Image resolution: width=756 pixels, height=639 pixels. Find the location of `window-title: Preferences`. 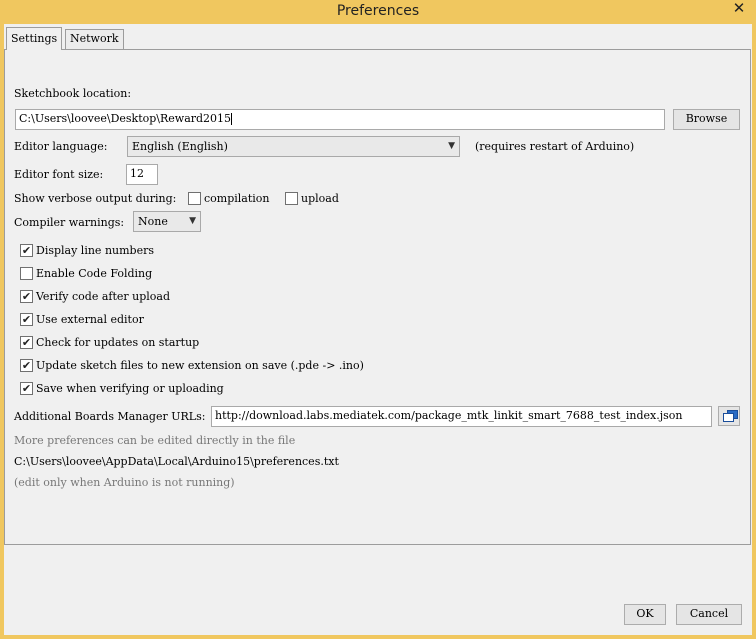

window-title: Preferences is located at coordinates (378, 11).